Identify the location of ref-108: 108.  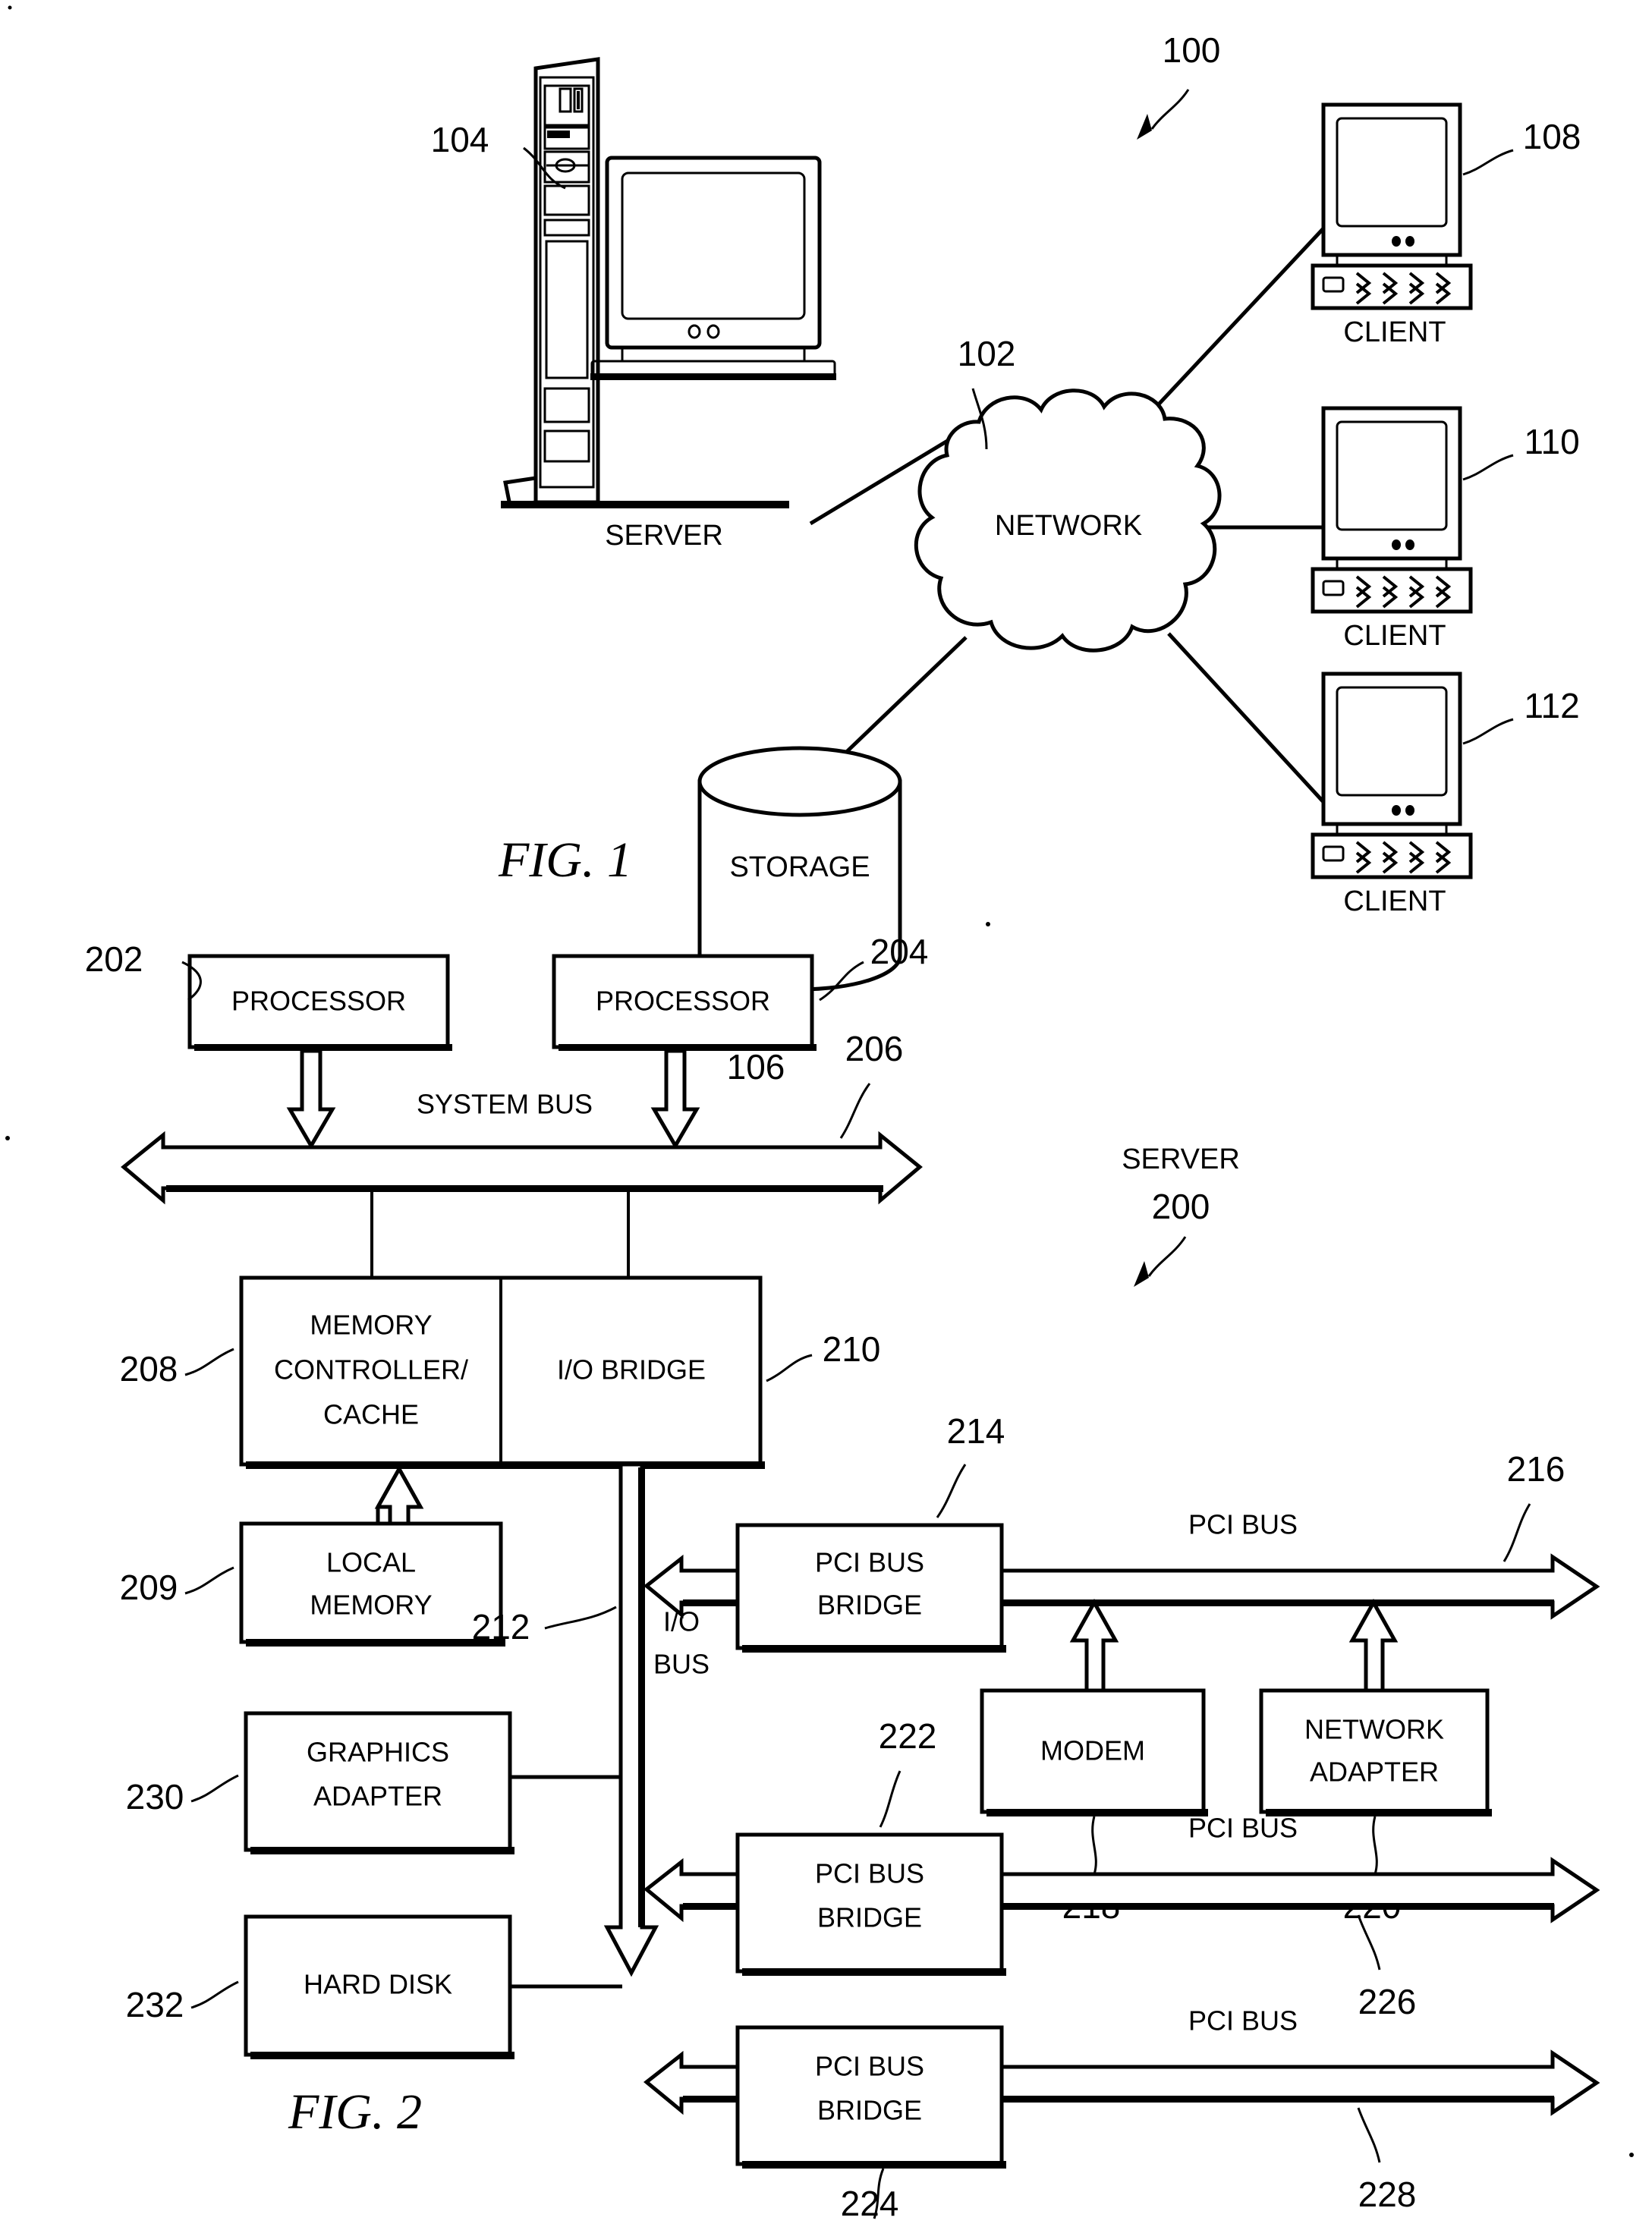
(1552, 137).